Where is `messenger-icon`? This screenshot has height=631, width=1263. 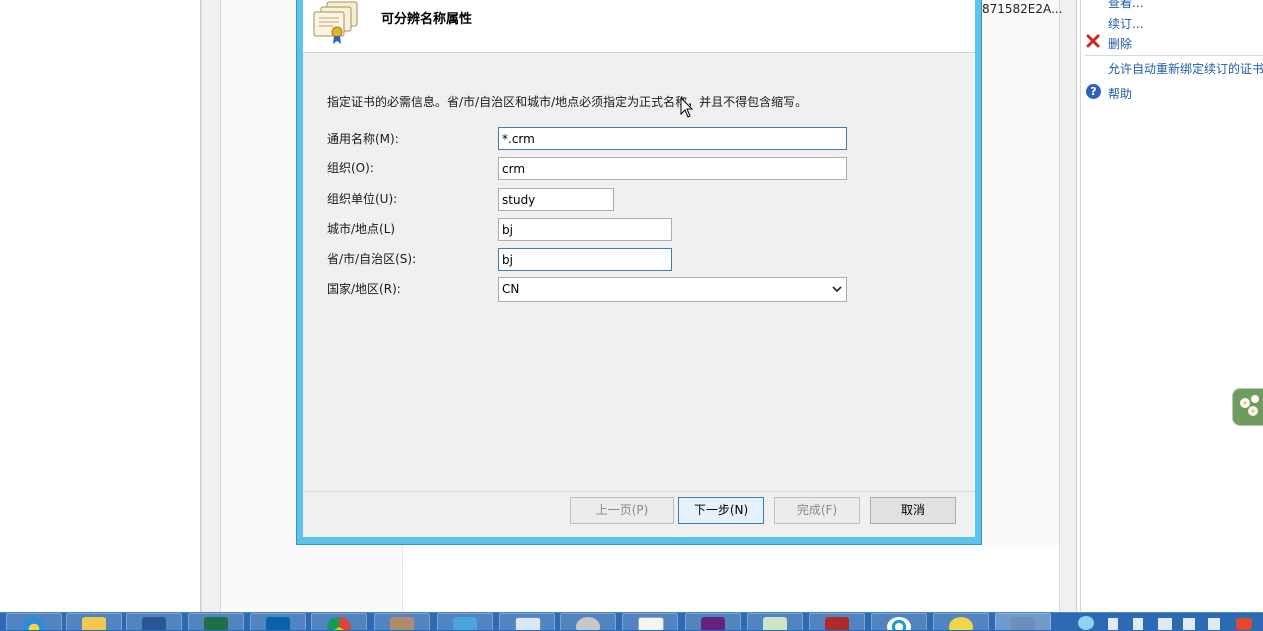 messenger-icon is located at coordinates (961, 623).